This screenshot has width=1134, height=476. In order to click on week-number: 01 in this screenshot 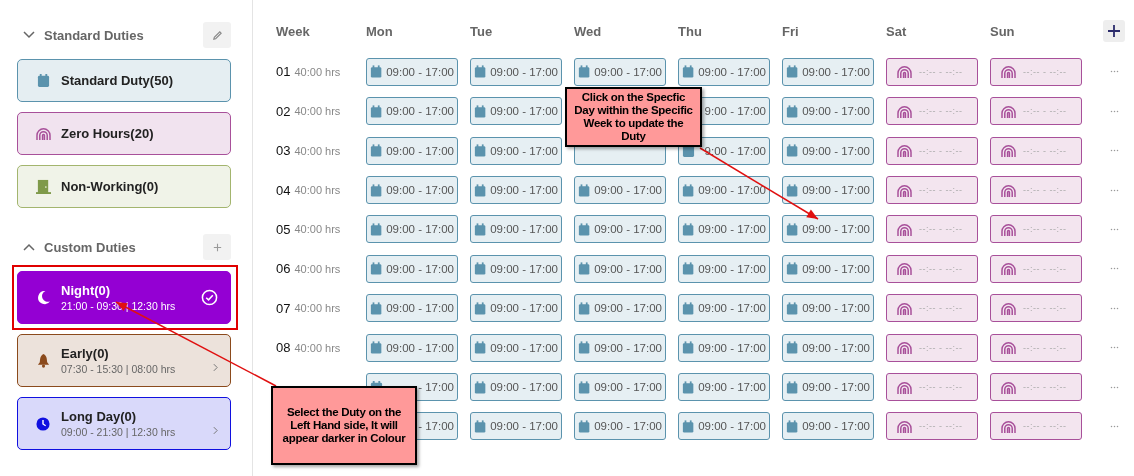, I will do `click(283, 72)`.